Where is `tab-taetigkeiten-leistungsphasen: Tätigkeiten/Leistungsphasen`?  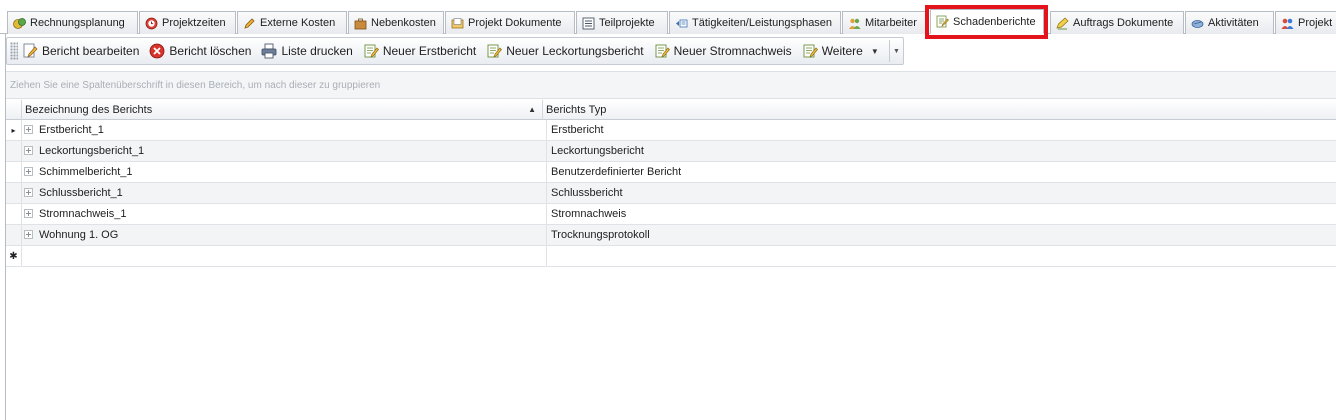 tab-taetigkeiten-leistungsphasen: Tätigkeiten/Leistungsphasen is located at coordinates (755, 22).